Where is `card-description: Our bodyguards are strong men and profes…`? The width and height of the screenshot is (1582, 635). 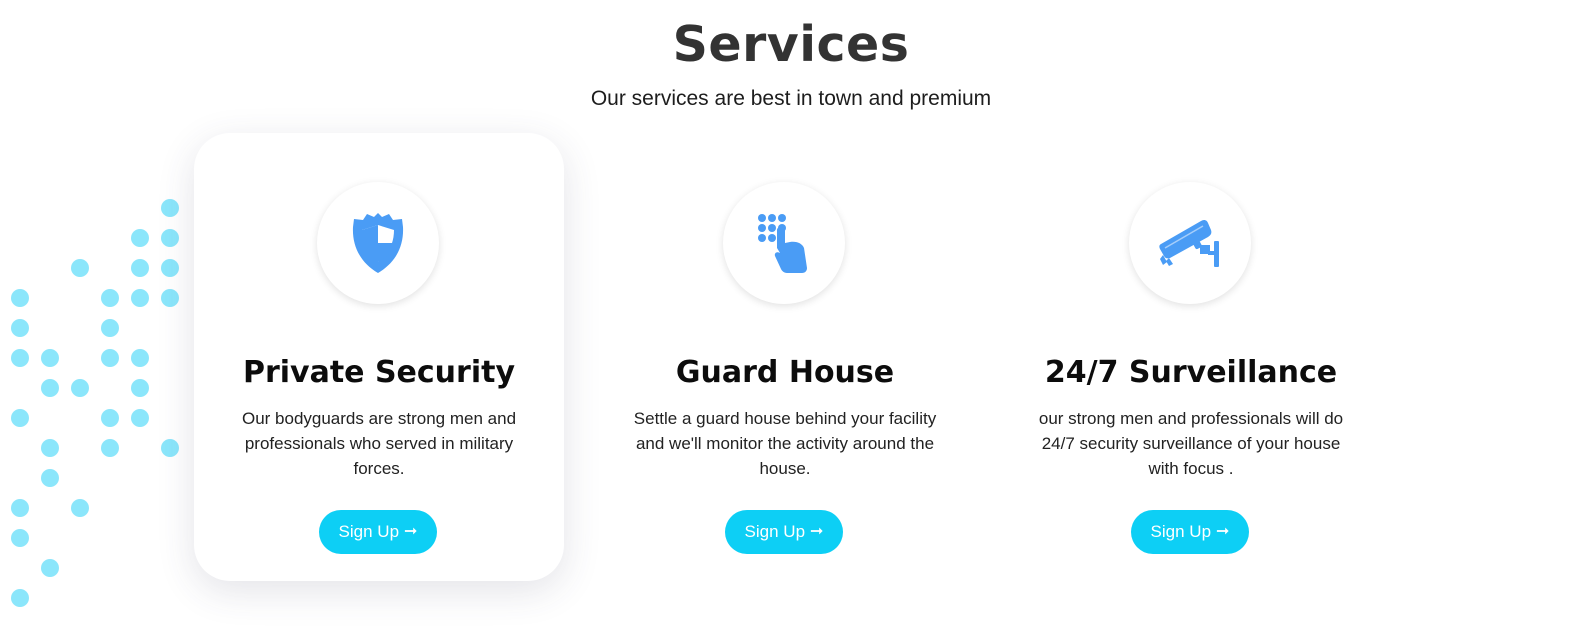 card-description: Our bodyguards are strong men and profes… is located at coordinates (379, 443).